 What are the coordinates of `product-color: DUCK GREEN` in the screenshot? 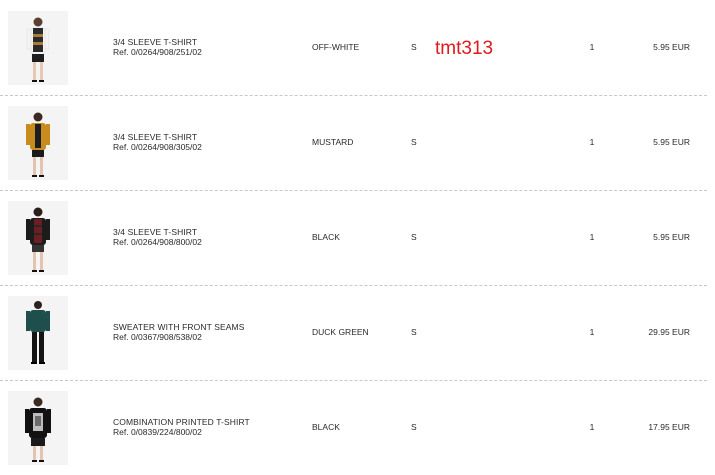 It's located at (340, 332).